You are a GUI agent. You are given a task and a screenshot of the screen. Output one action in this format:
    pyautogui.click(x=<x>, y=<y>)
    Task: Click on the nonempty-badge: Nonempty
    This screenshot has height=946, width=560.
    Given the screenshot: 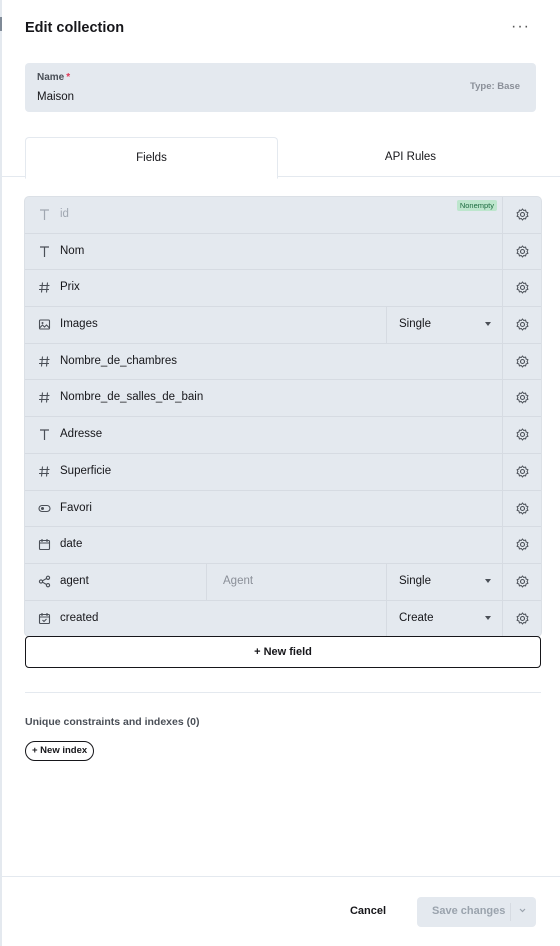 What is the action you would take?
    pyautogui.click(x=476, y=205)
    